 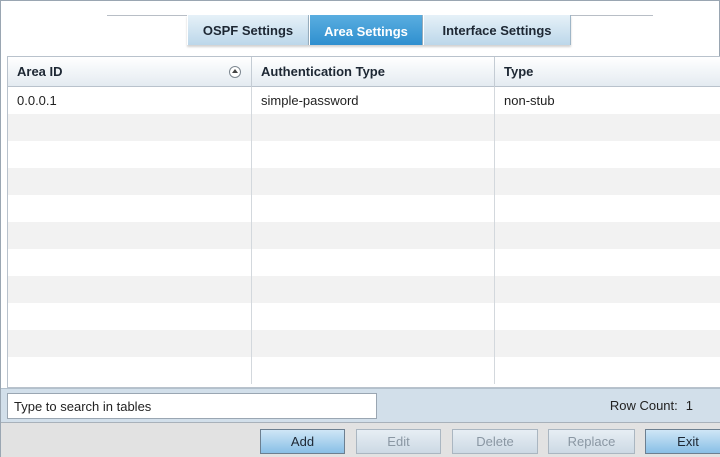 What do you see at coordinates (591, 441) in the screenshot?
I see `replace-button: Replace` at bounding box center [591, 441].